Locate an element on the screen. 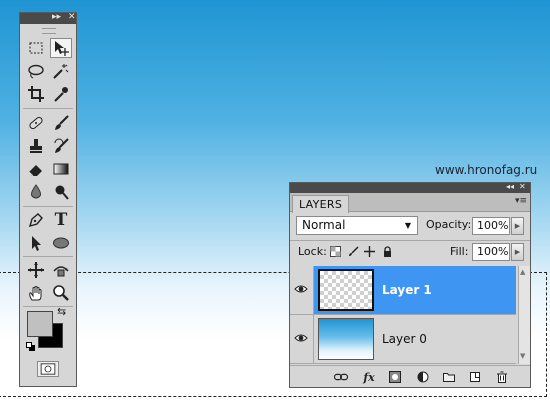 Image resolution: width=550 pixels, height=400 pixels. drop-icon is located at coordinates (36, 191).